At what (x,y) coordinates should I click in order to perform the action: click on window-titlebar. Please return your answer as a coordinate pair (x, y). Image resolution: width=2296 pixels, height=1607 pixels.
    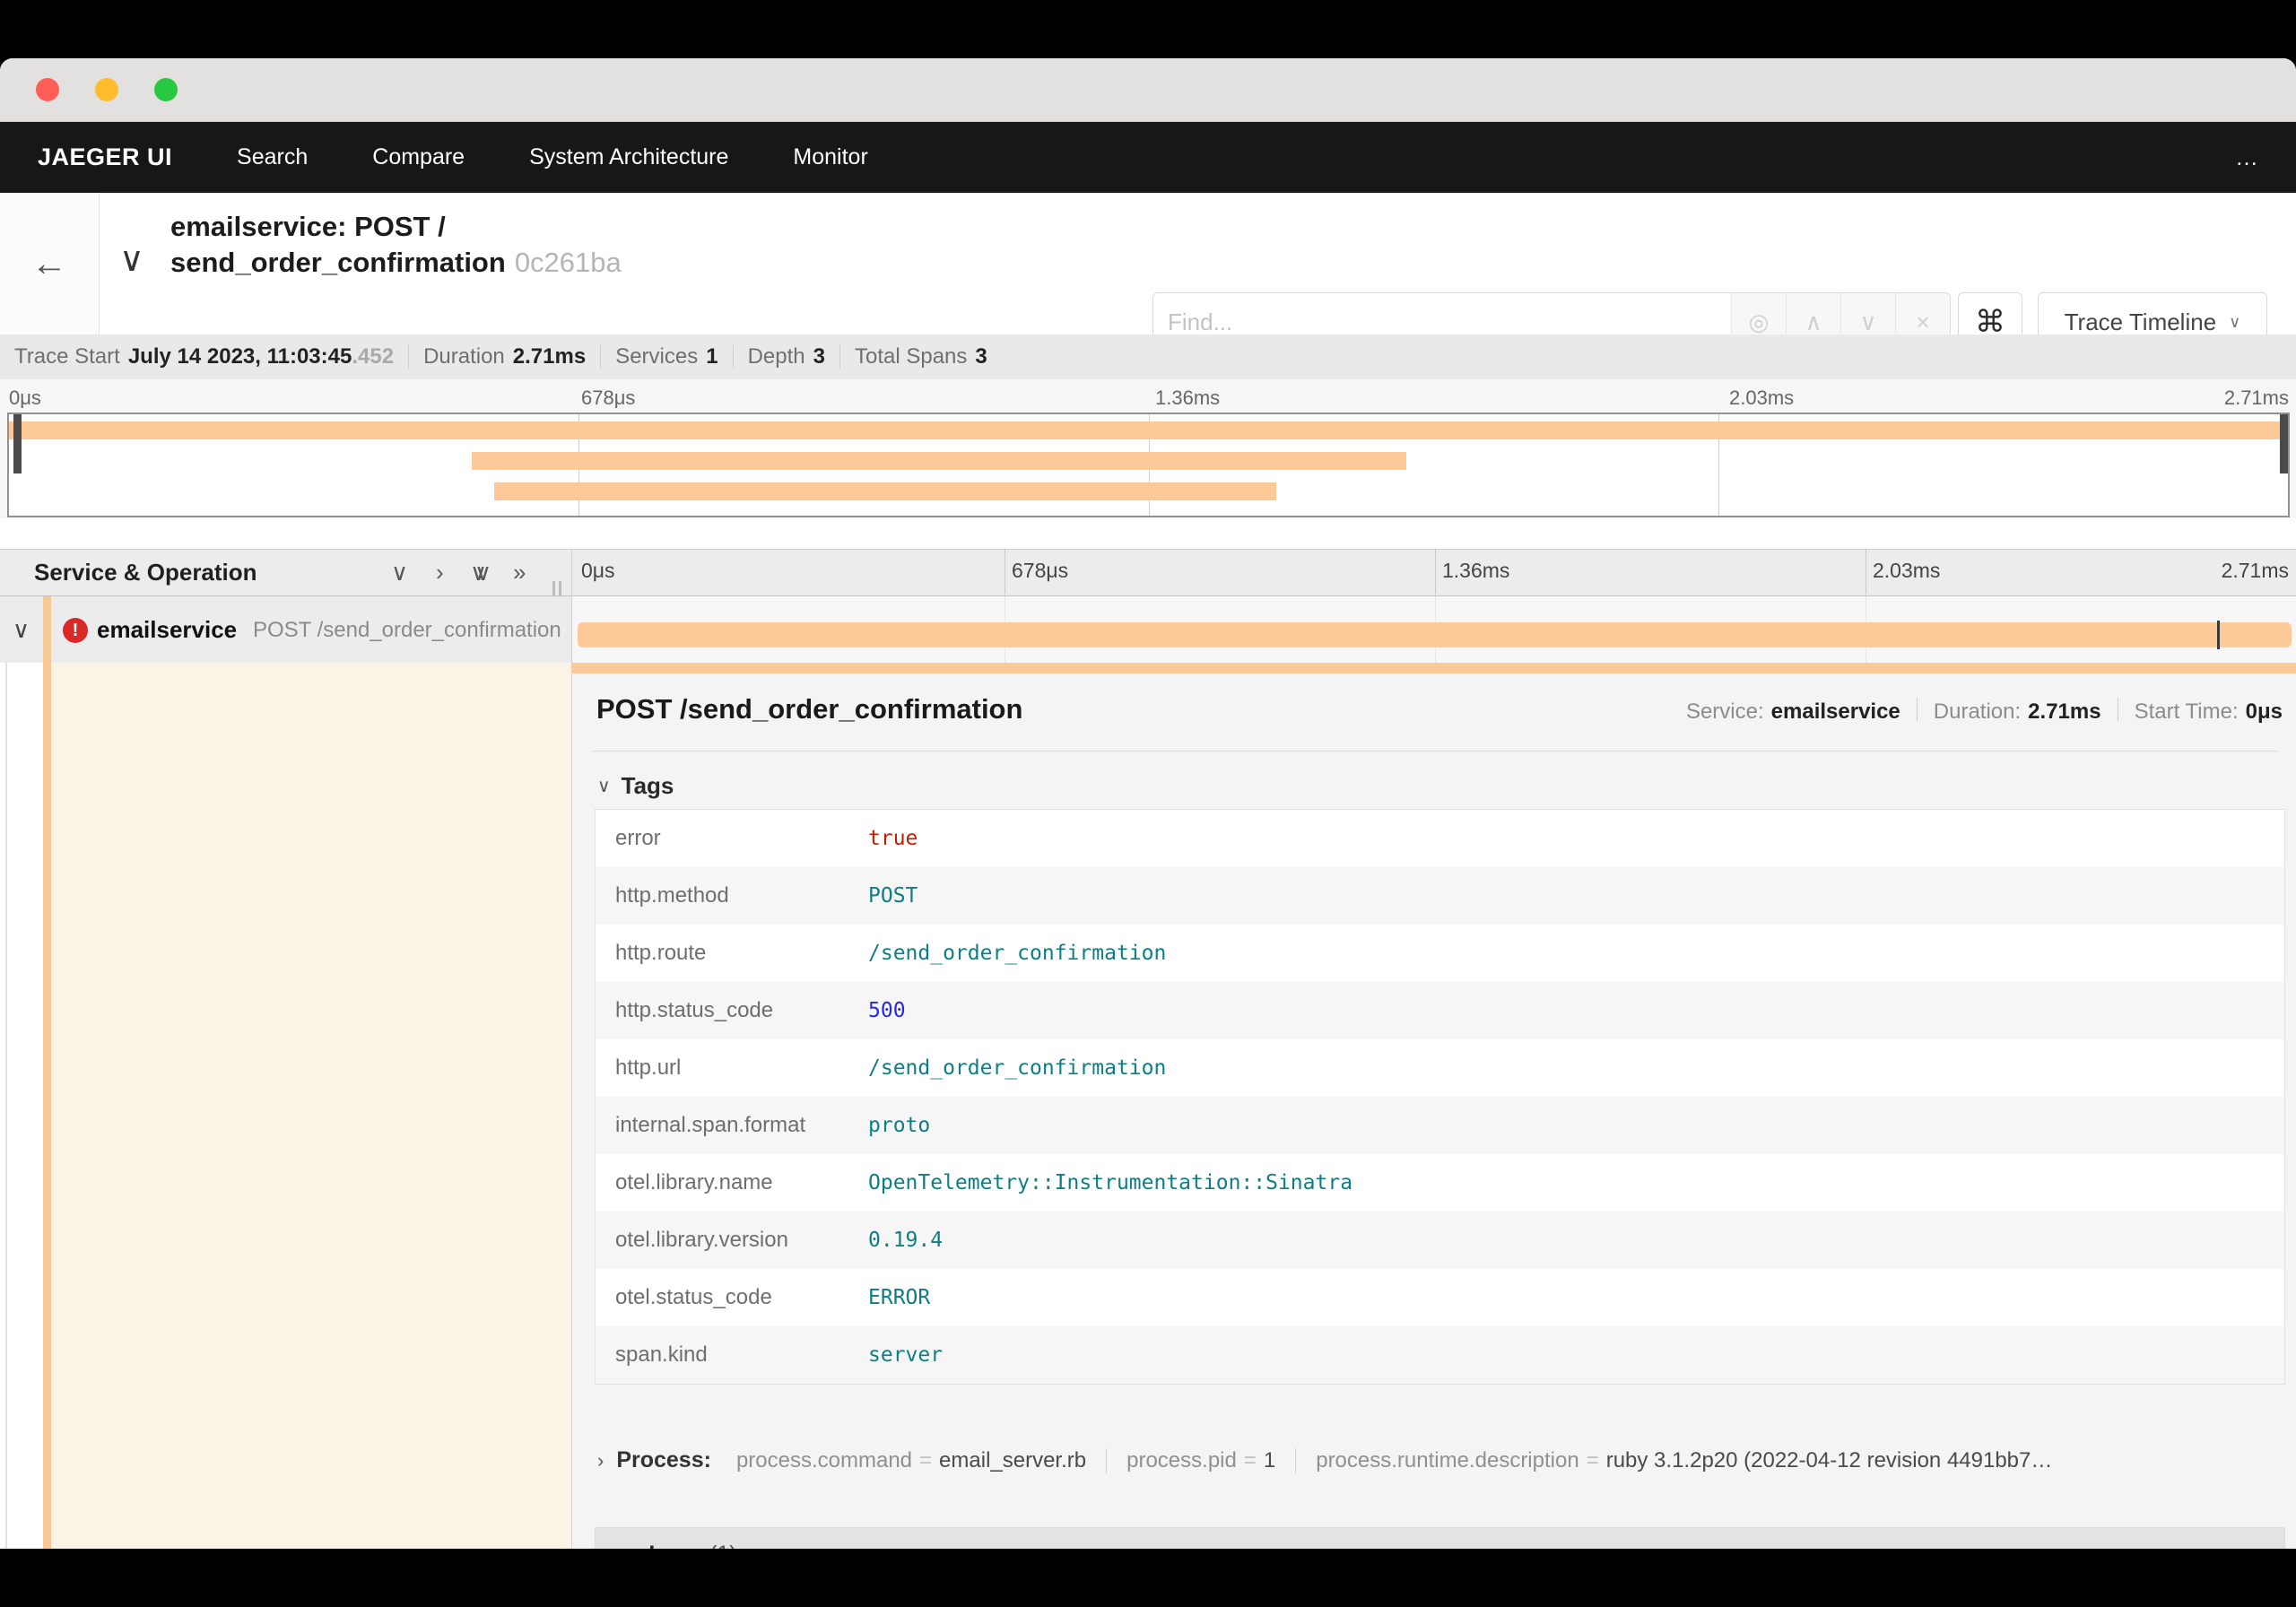
    Looking at the image, I should click on (1148, 90).